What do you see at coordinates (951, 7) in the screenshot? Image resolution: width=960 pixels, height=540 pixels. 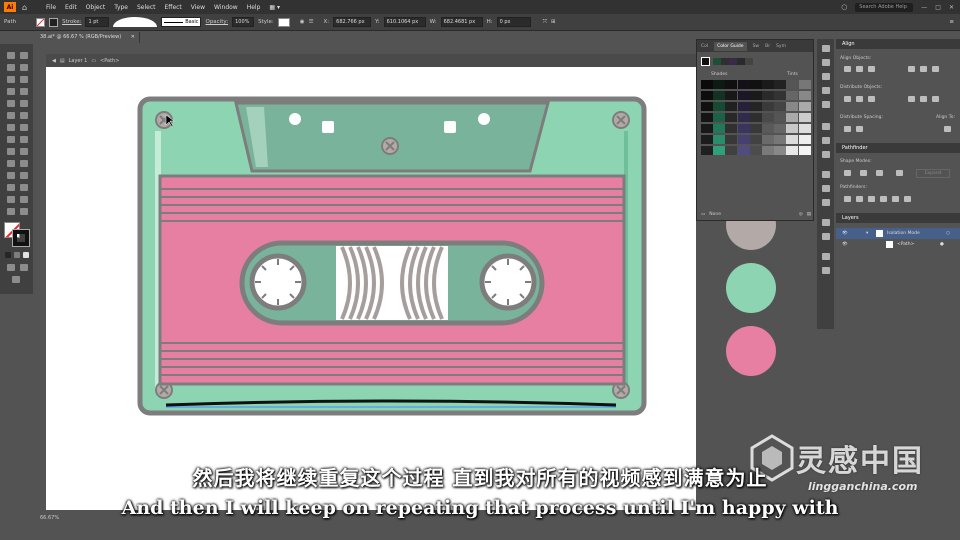 I see `close-icon: ✕` at bounding box center [951, 7].